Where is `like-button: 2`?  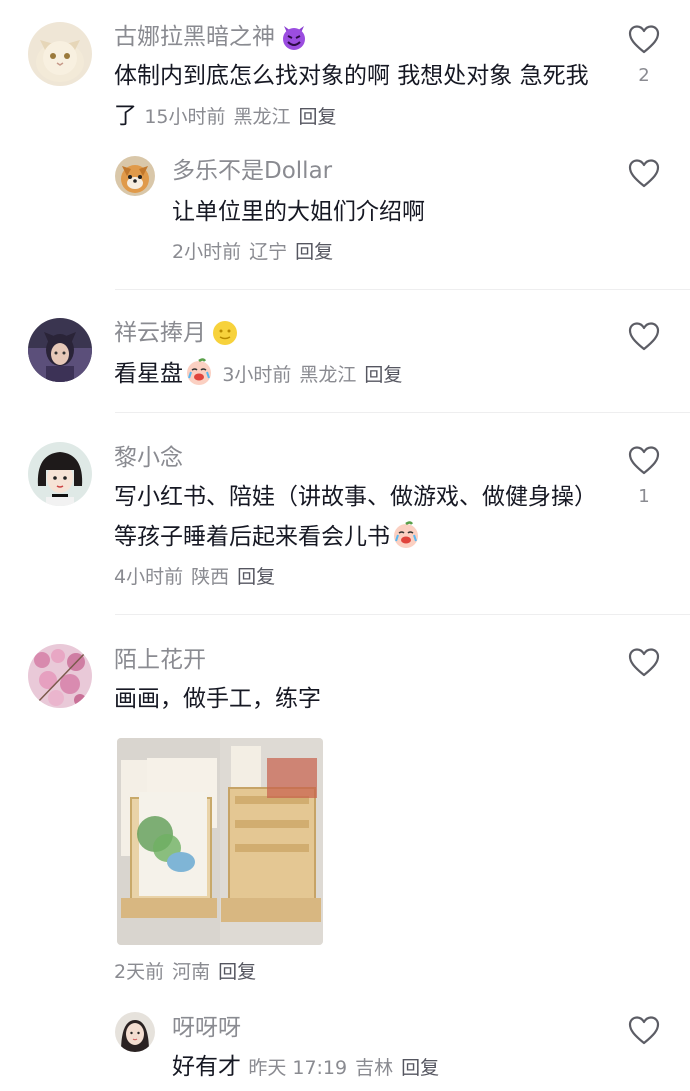
like-button: 2 is located at coordinates (644, 55).